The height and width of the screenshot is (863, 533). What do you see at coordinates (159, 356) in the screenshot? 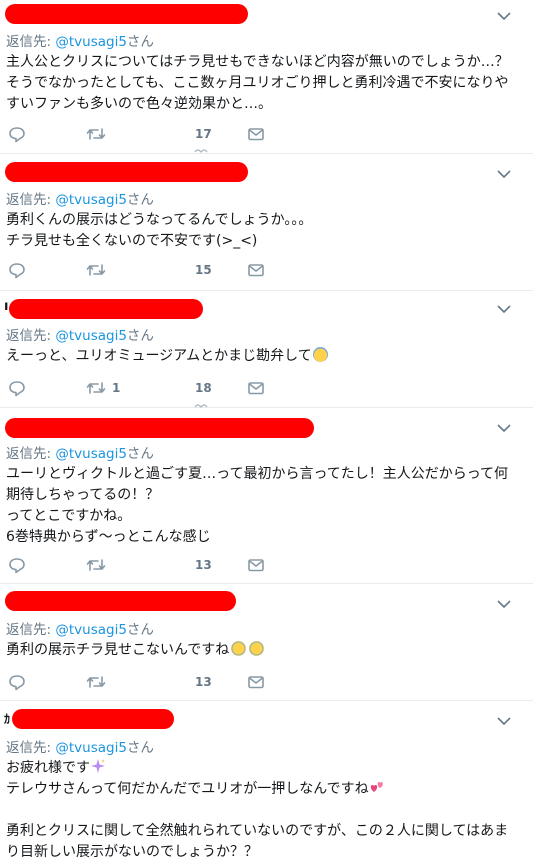
I see `tweet-text: えーっと、ユリオミュージアムとかまじ勘弁して` at bounding box center [159, 356].